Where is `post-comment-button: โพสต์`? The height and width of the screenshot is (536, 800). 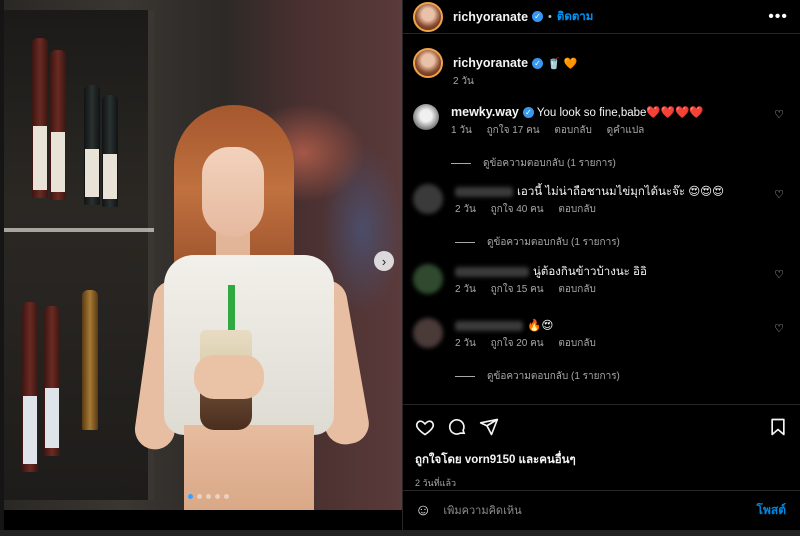 post-comment-button: โพสต์ is located at coordinates (771, 510).